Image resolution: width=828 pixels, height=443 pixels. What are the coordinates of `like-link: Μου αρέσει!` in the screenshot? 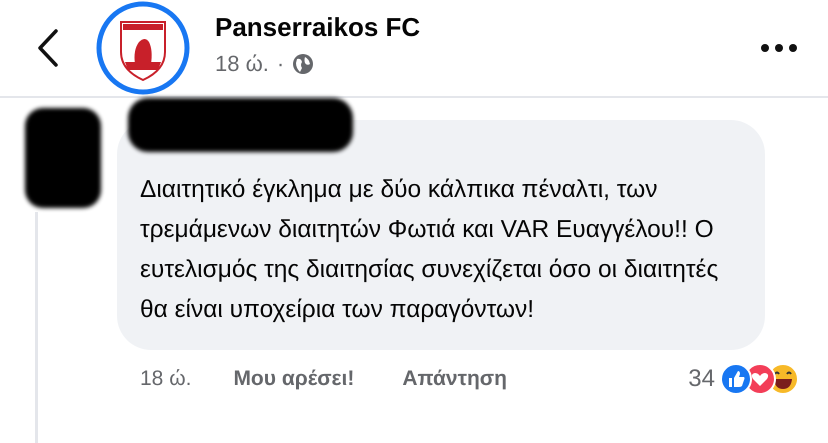 It's located at (293, 379).